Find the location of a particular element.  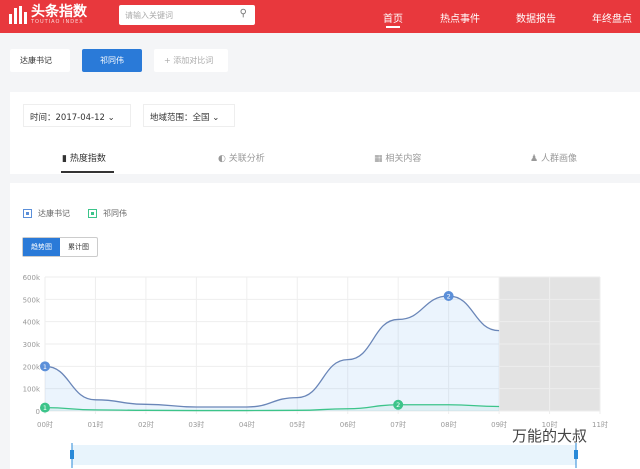

x-tick-label: 05时 is located at coordinates (297, 424).